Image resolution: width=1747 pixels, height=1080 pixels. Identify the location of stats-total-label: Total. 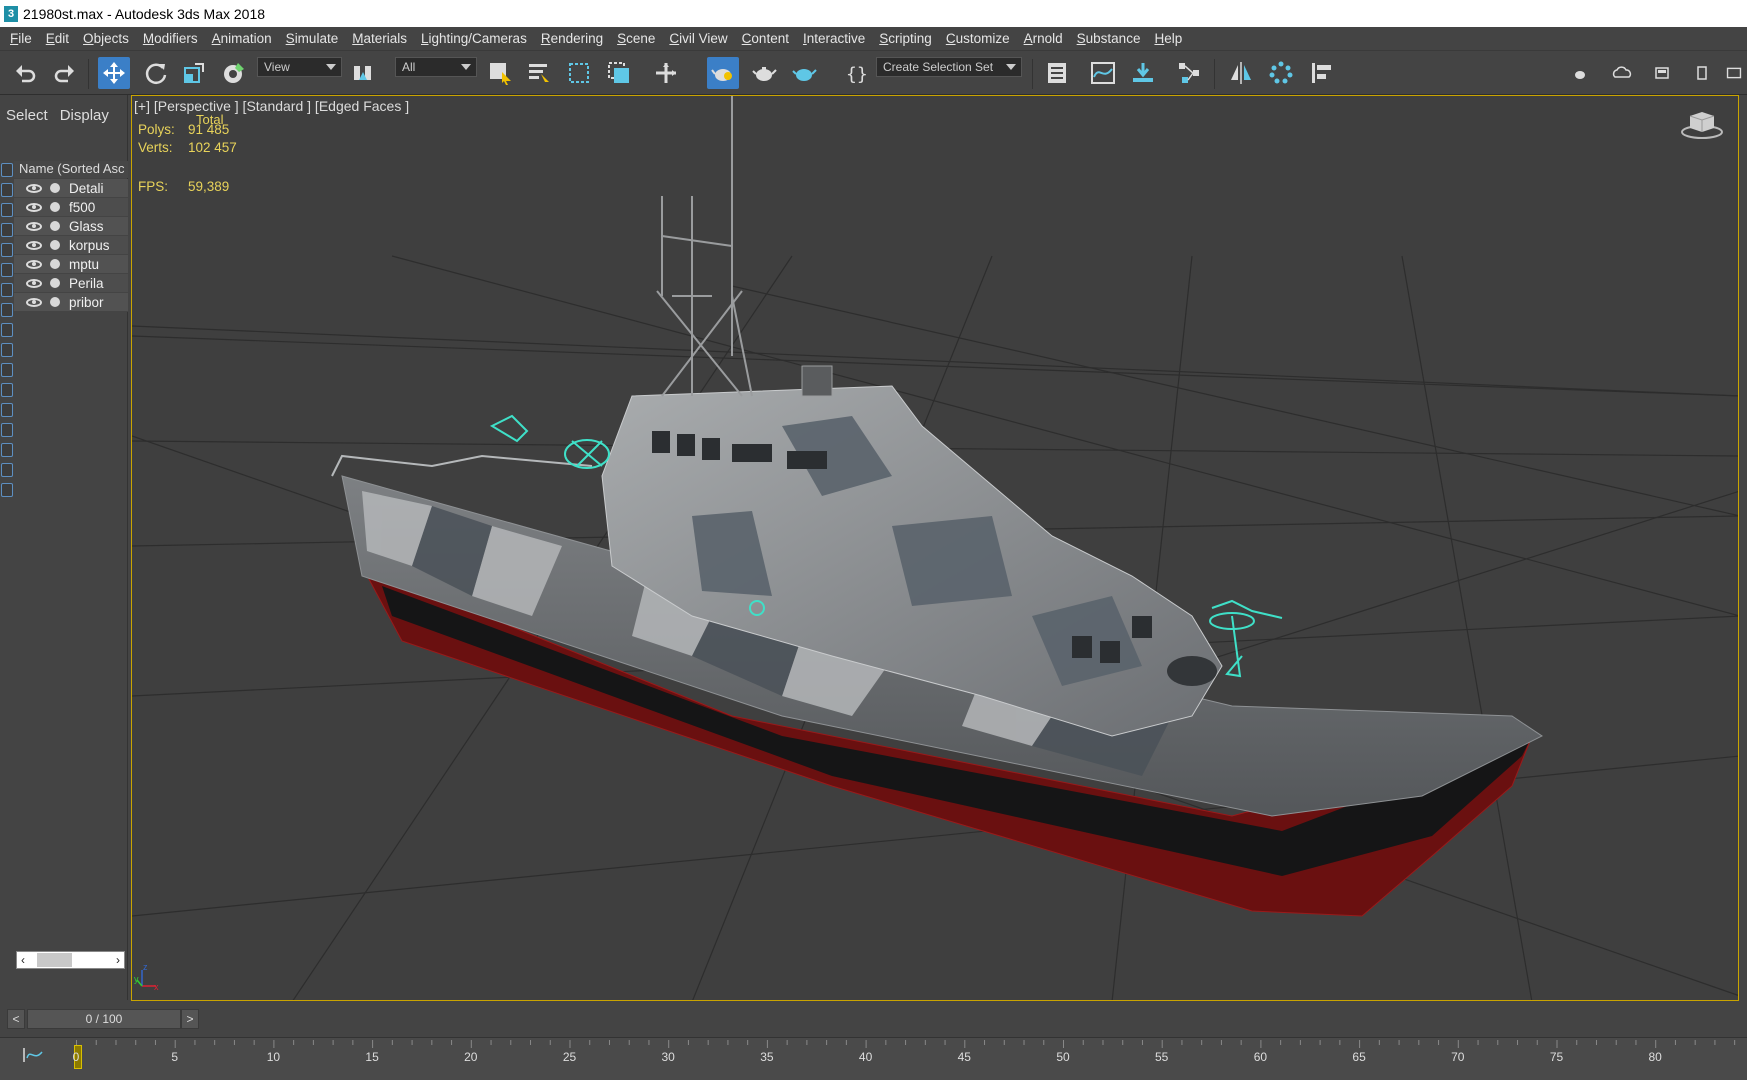
(210, 119).